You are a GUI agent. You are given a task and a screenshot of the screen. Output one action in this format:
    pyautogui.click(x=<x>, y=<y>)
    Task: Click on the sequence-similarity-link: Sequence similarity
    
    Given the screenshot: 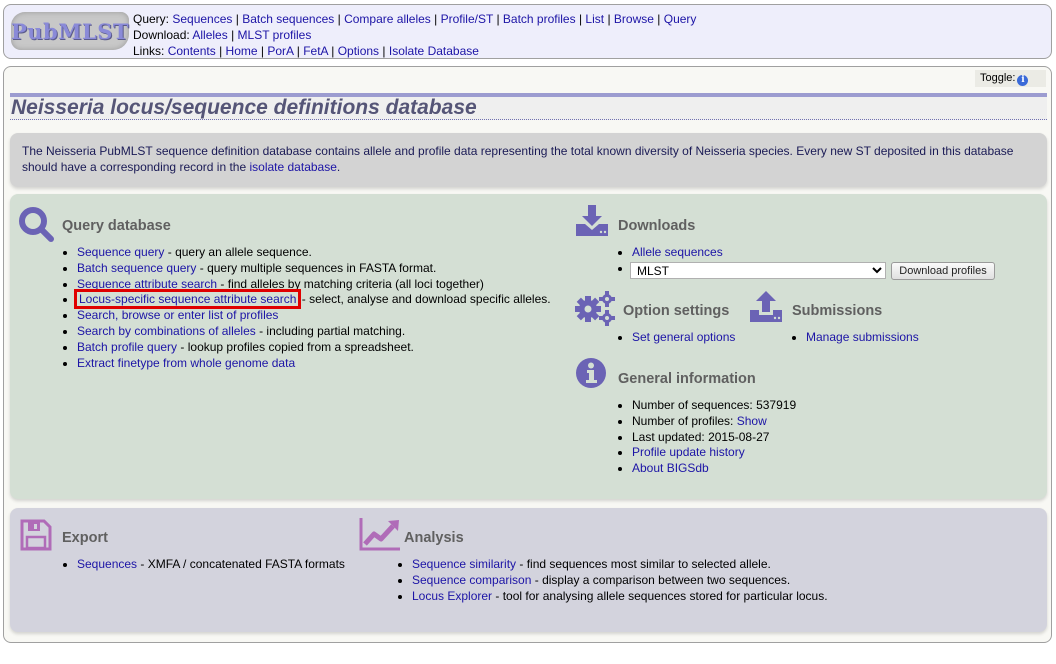 What is the action you would take?
    pyautogui.click(x=464, y=564)
    